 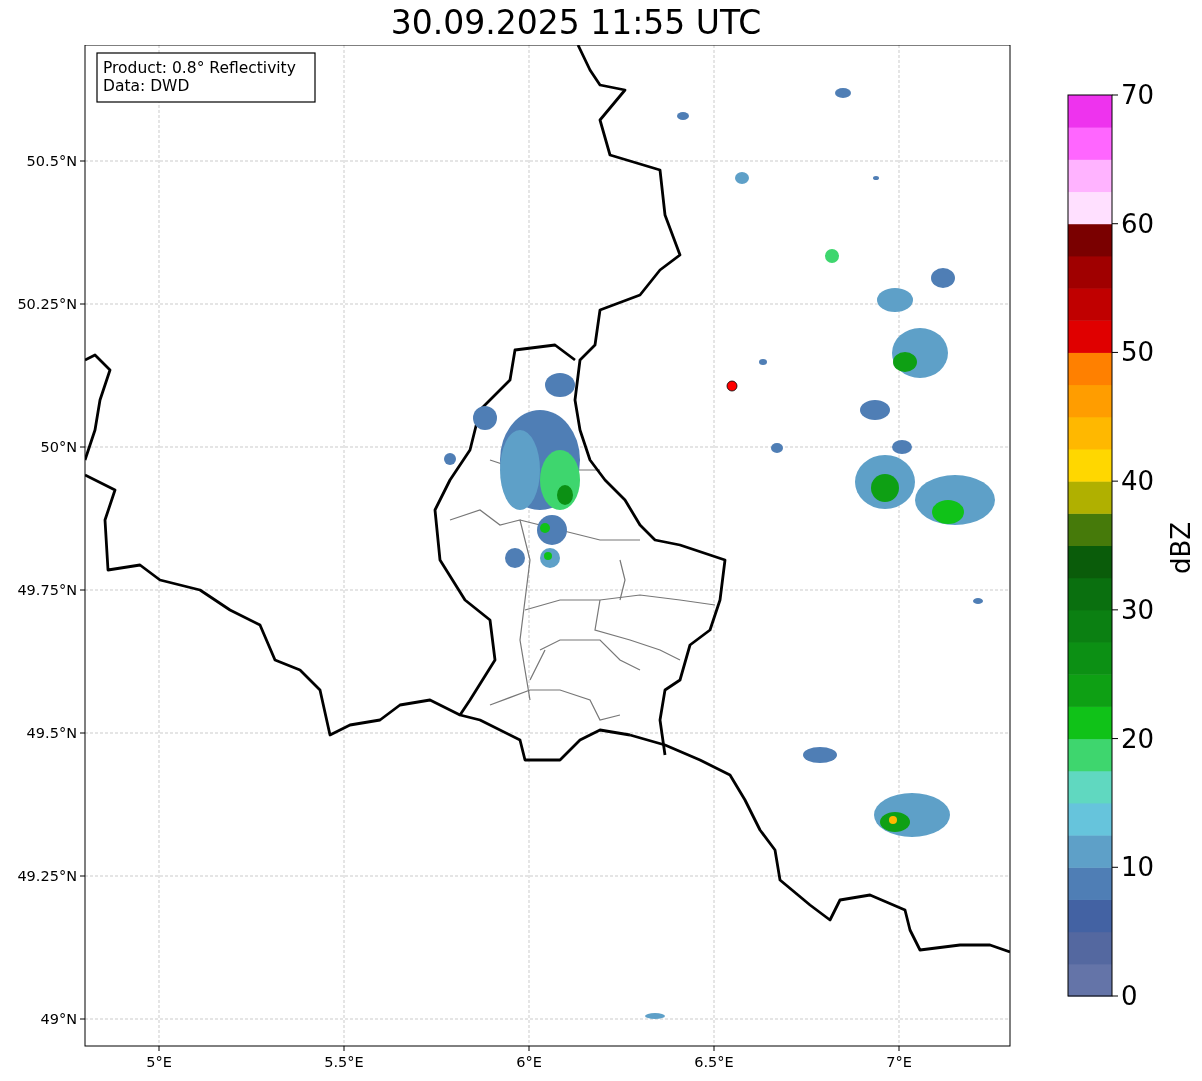 What do you see at coordinates (1138, 95) in the screenshot?
I see `colorbar-tick-label: 70` at bounding box center [1138, 95].